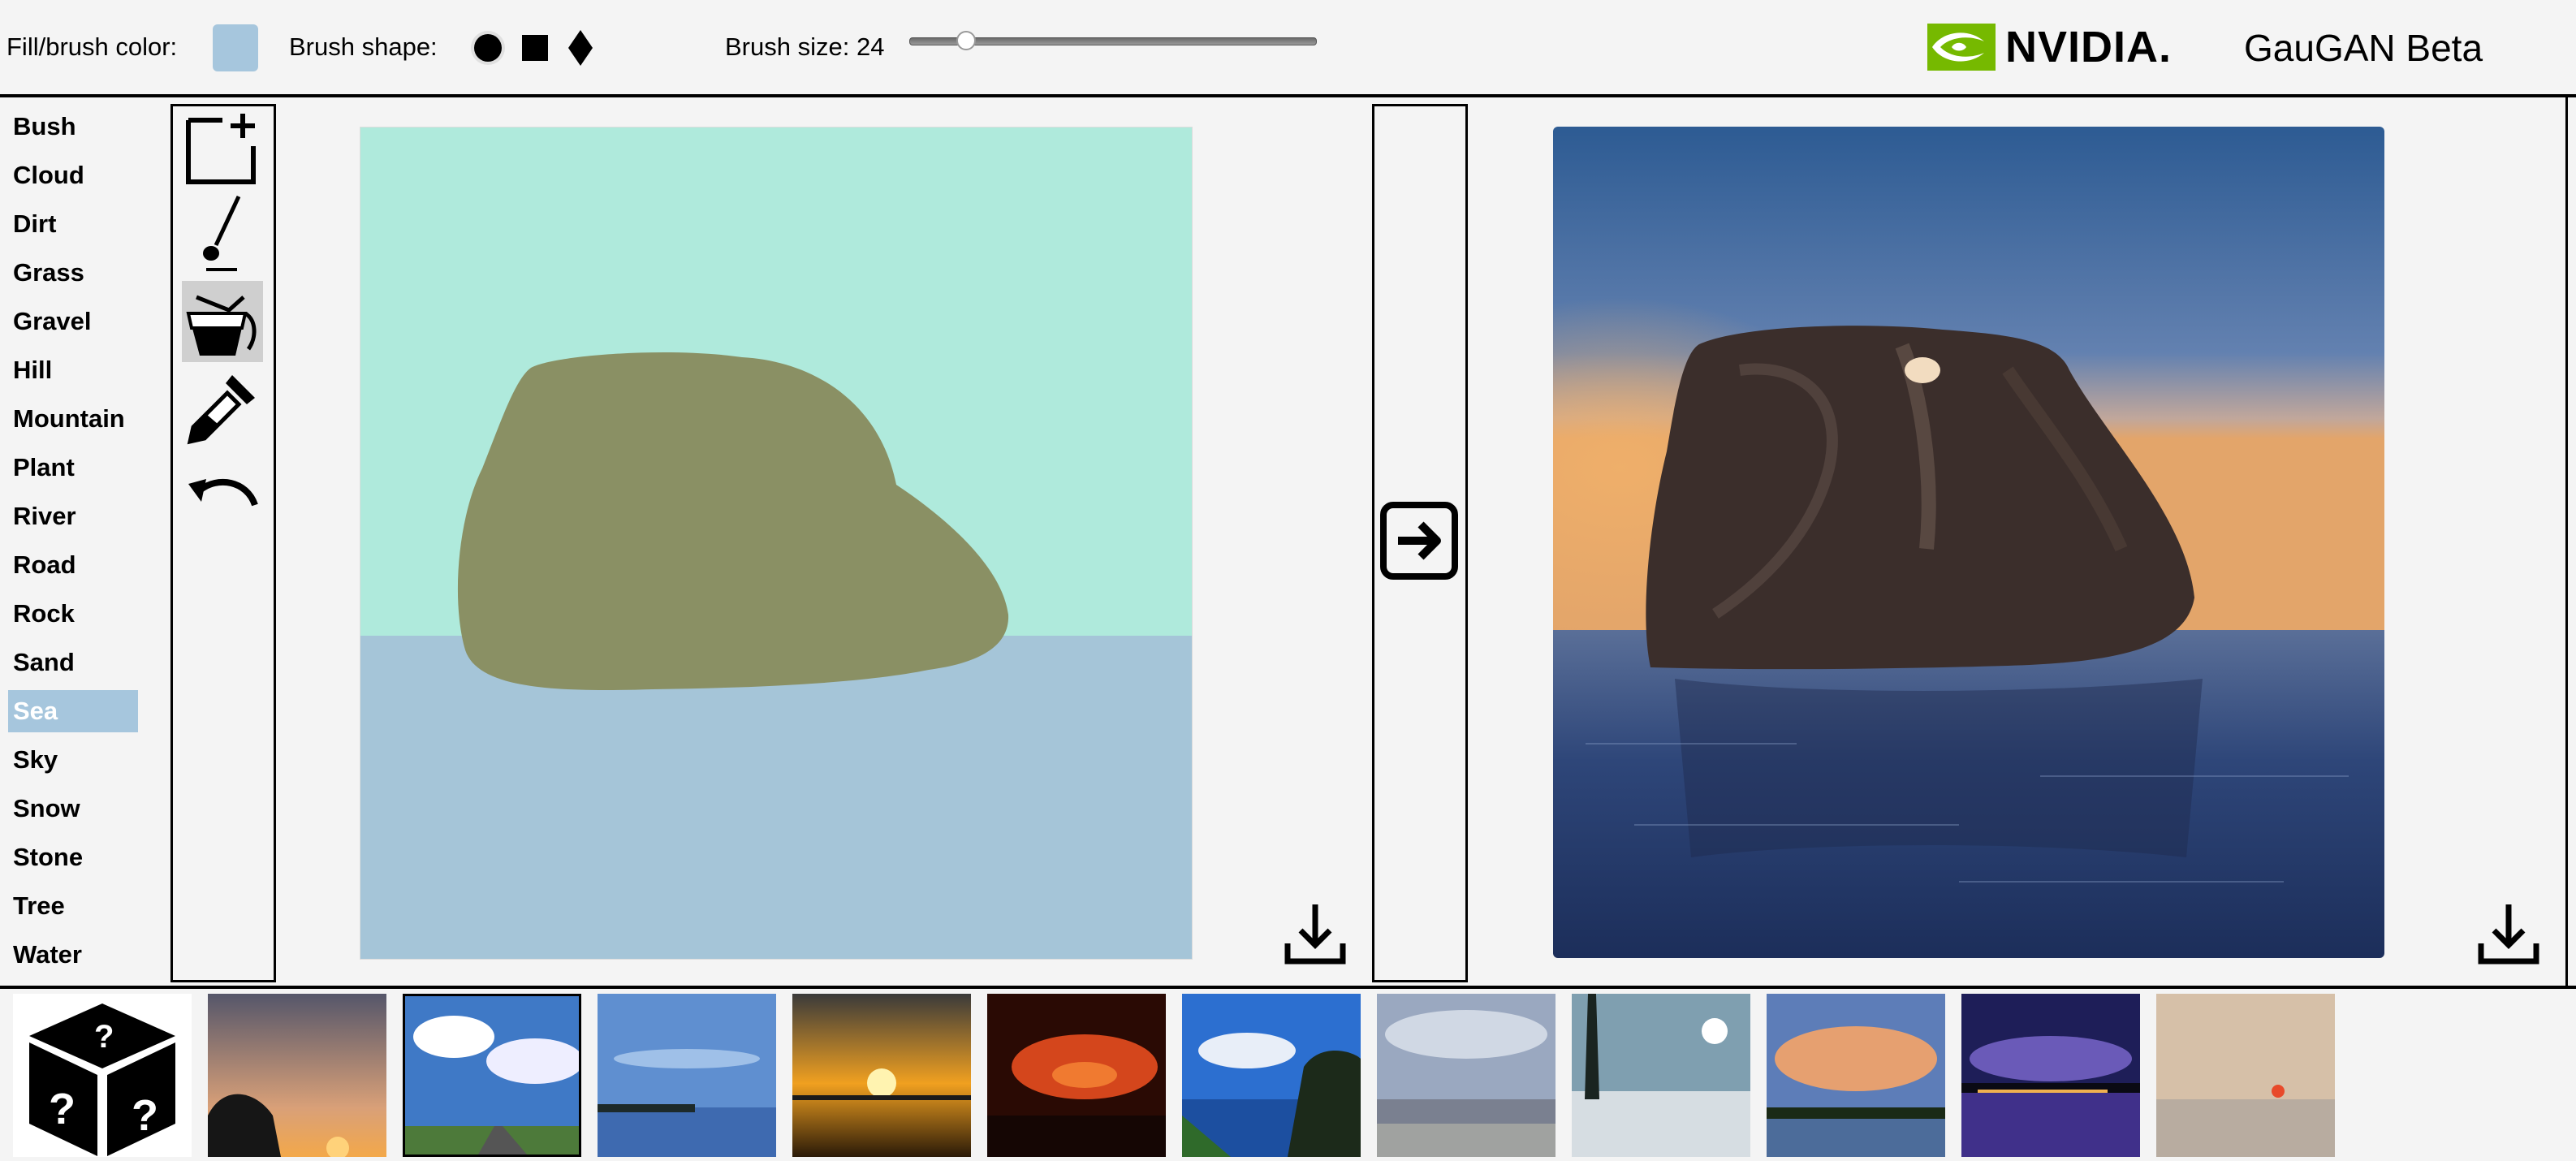  Describe the element at coordinates (73, 370) in the screenshot. I see `label-item-hill: Hill` at that location.